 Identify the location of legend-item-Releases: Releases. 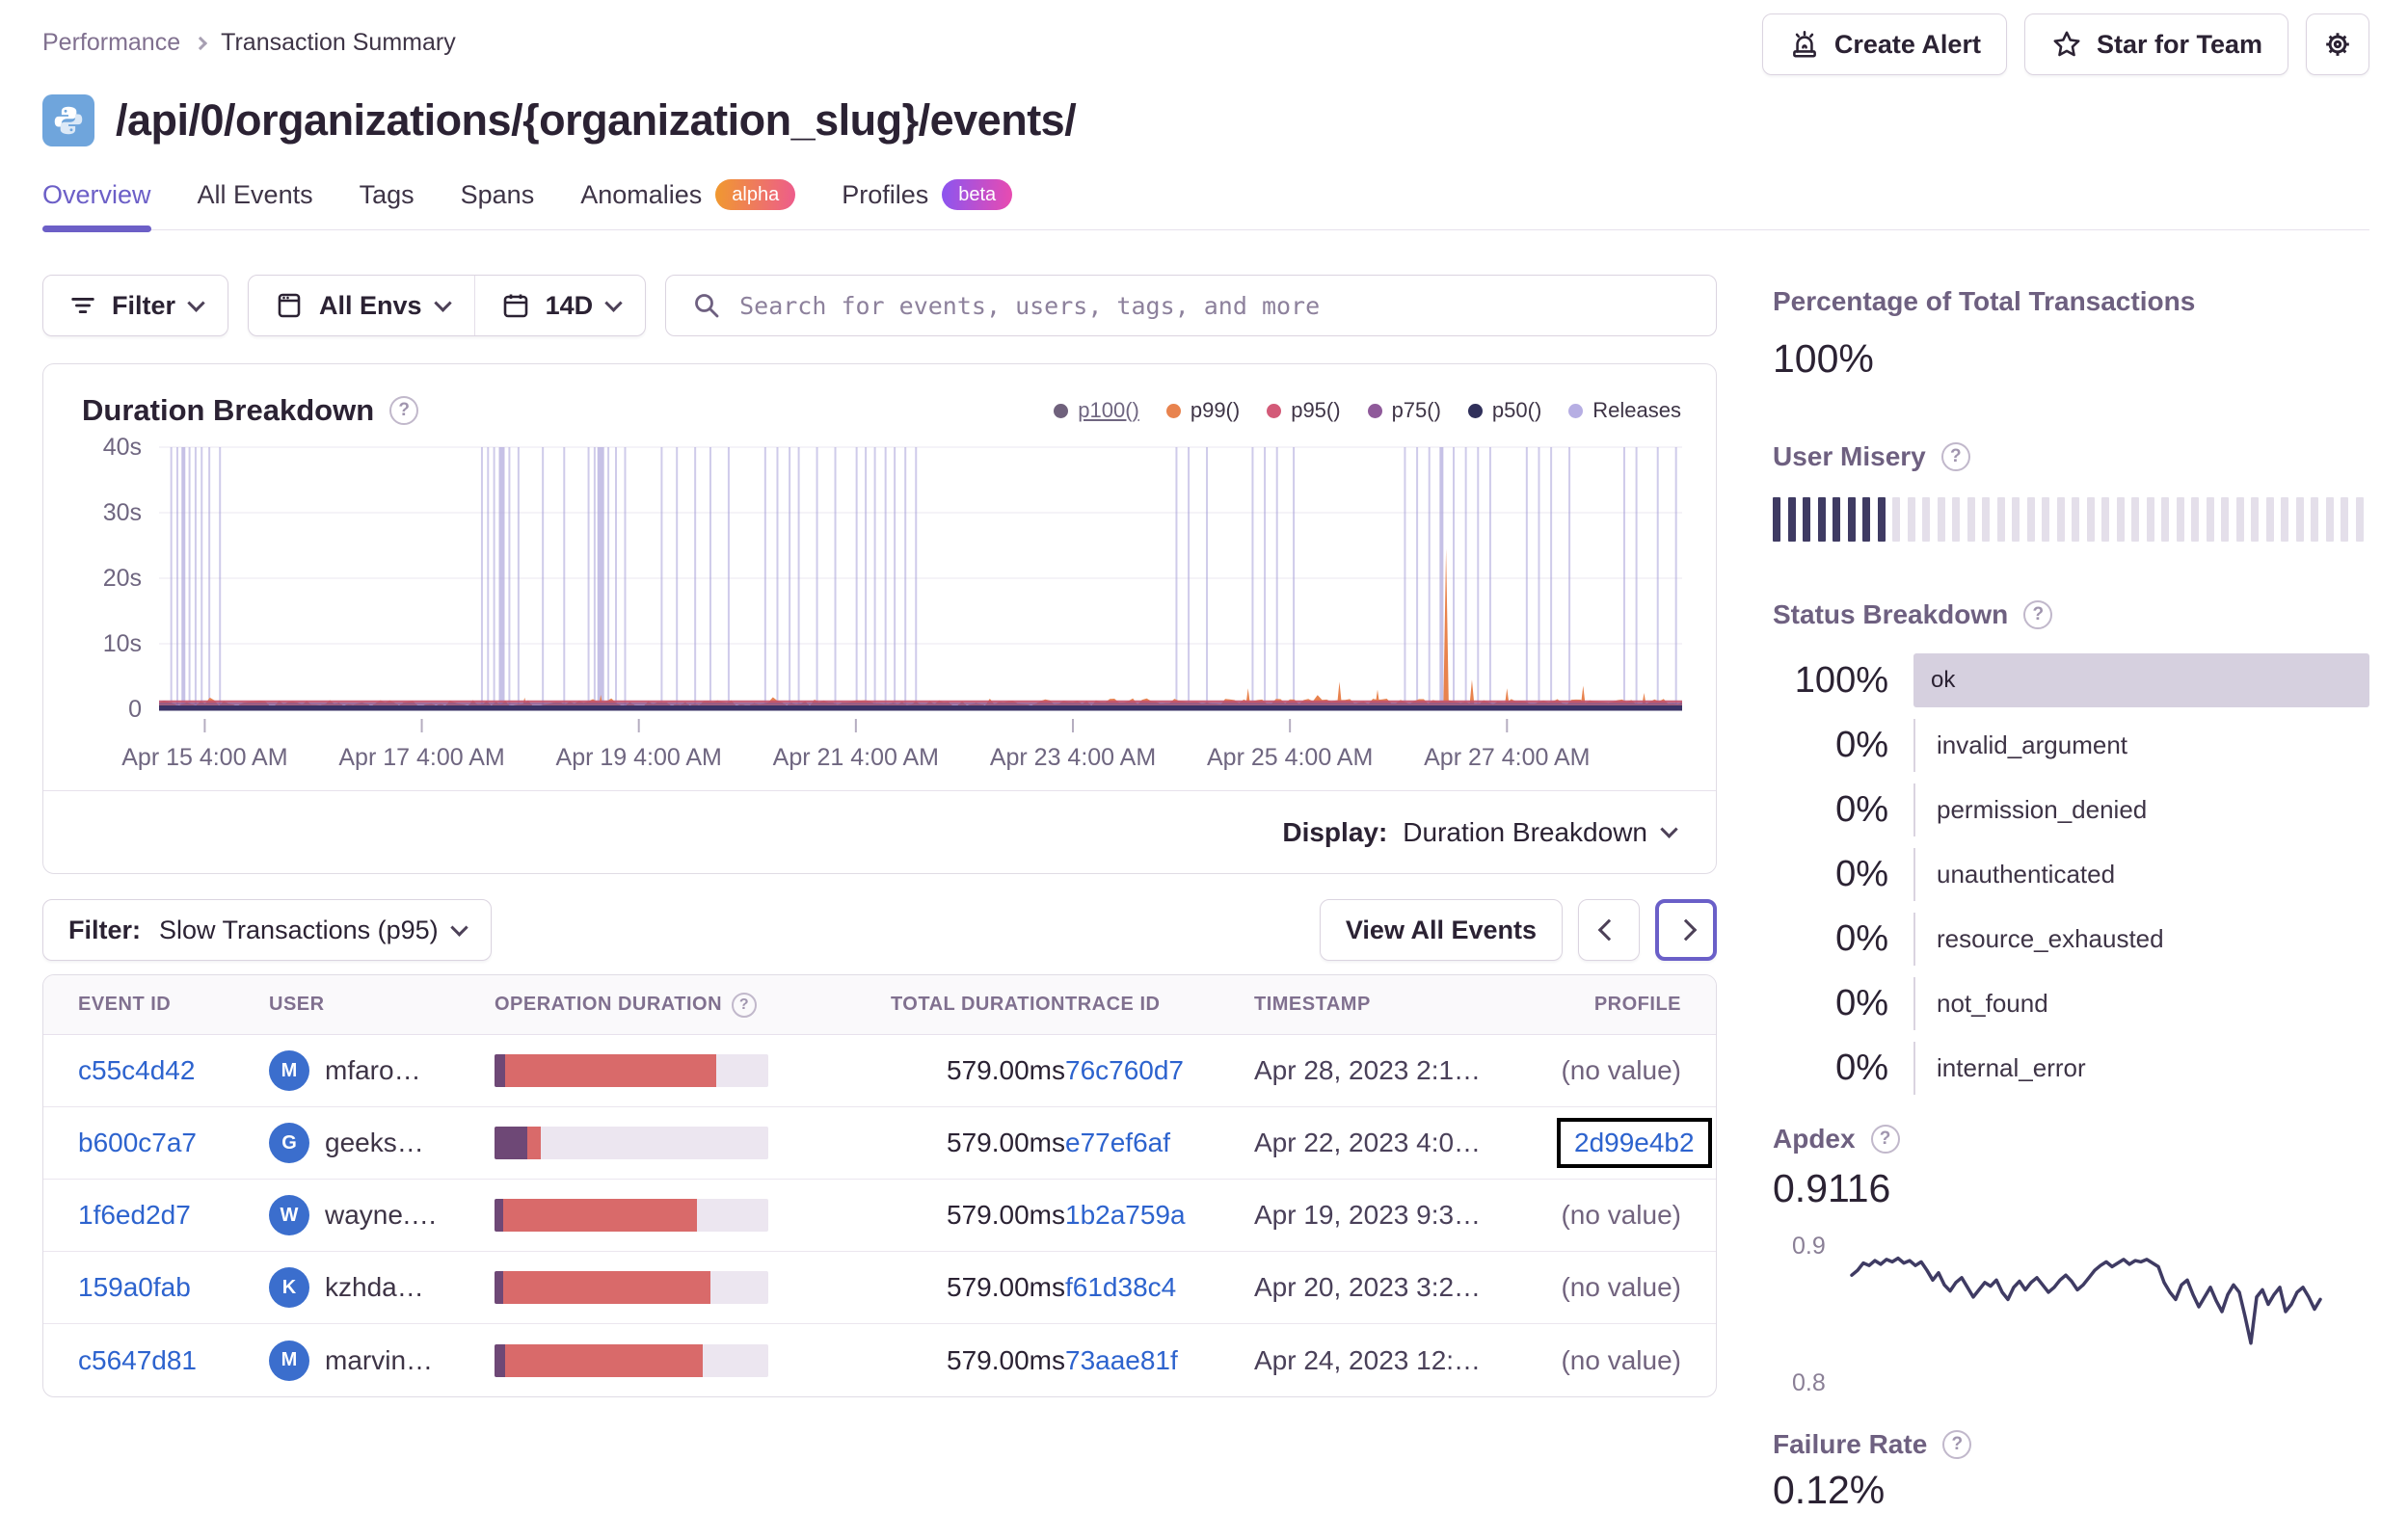
(1624, 410).